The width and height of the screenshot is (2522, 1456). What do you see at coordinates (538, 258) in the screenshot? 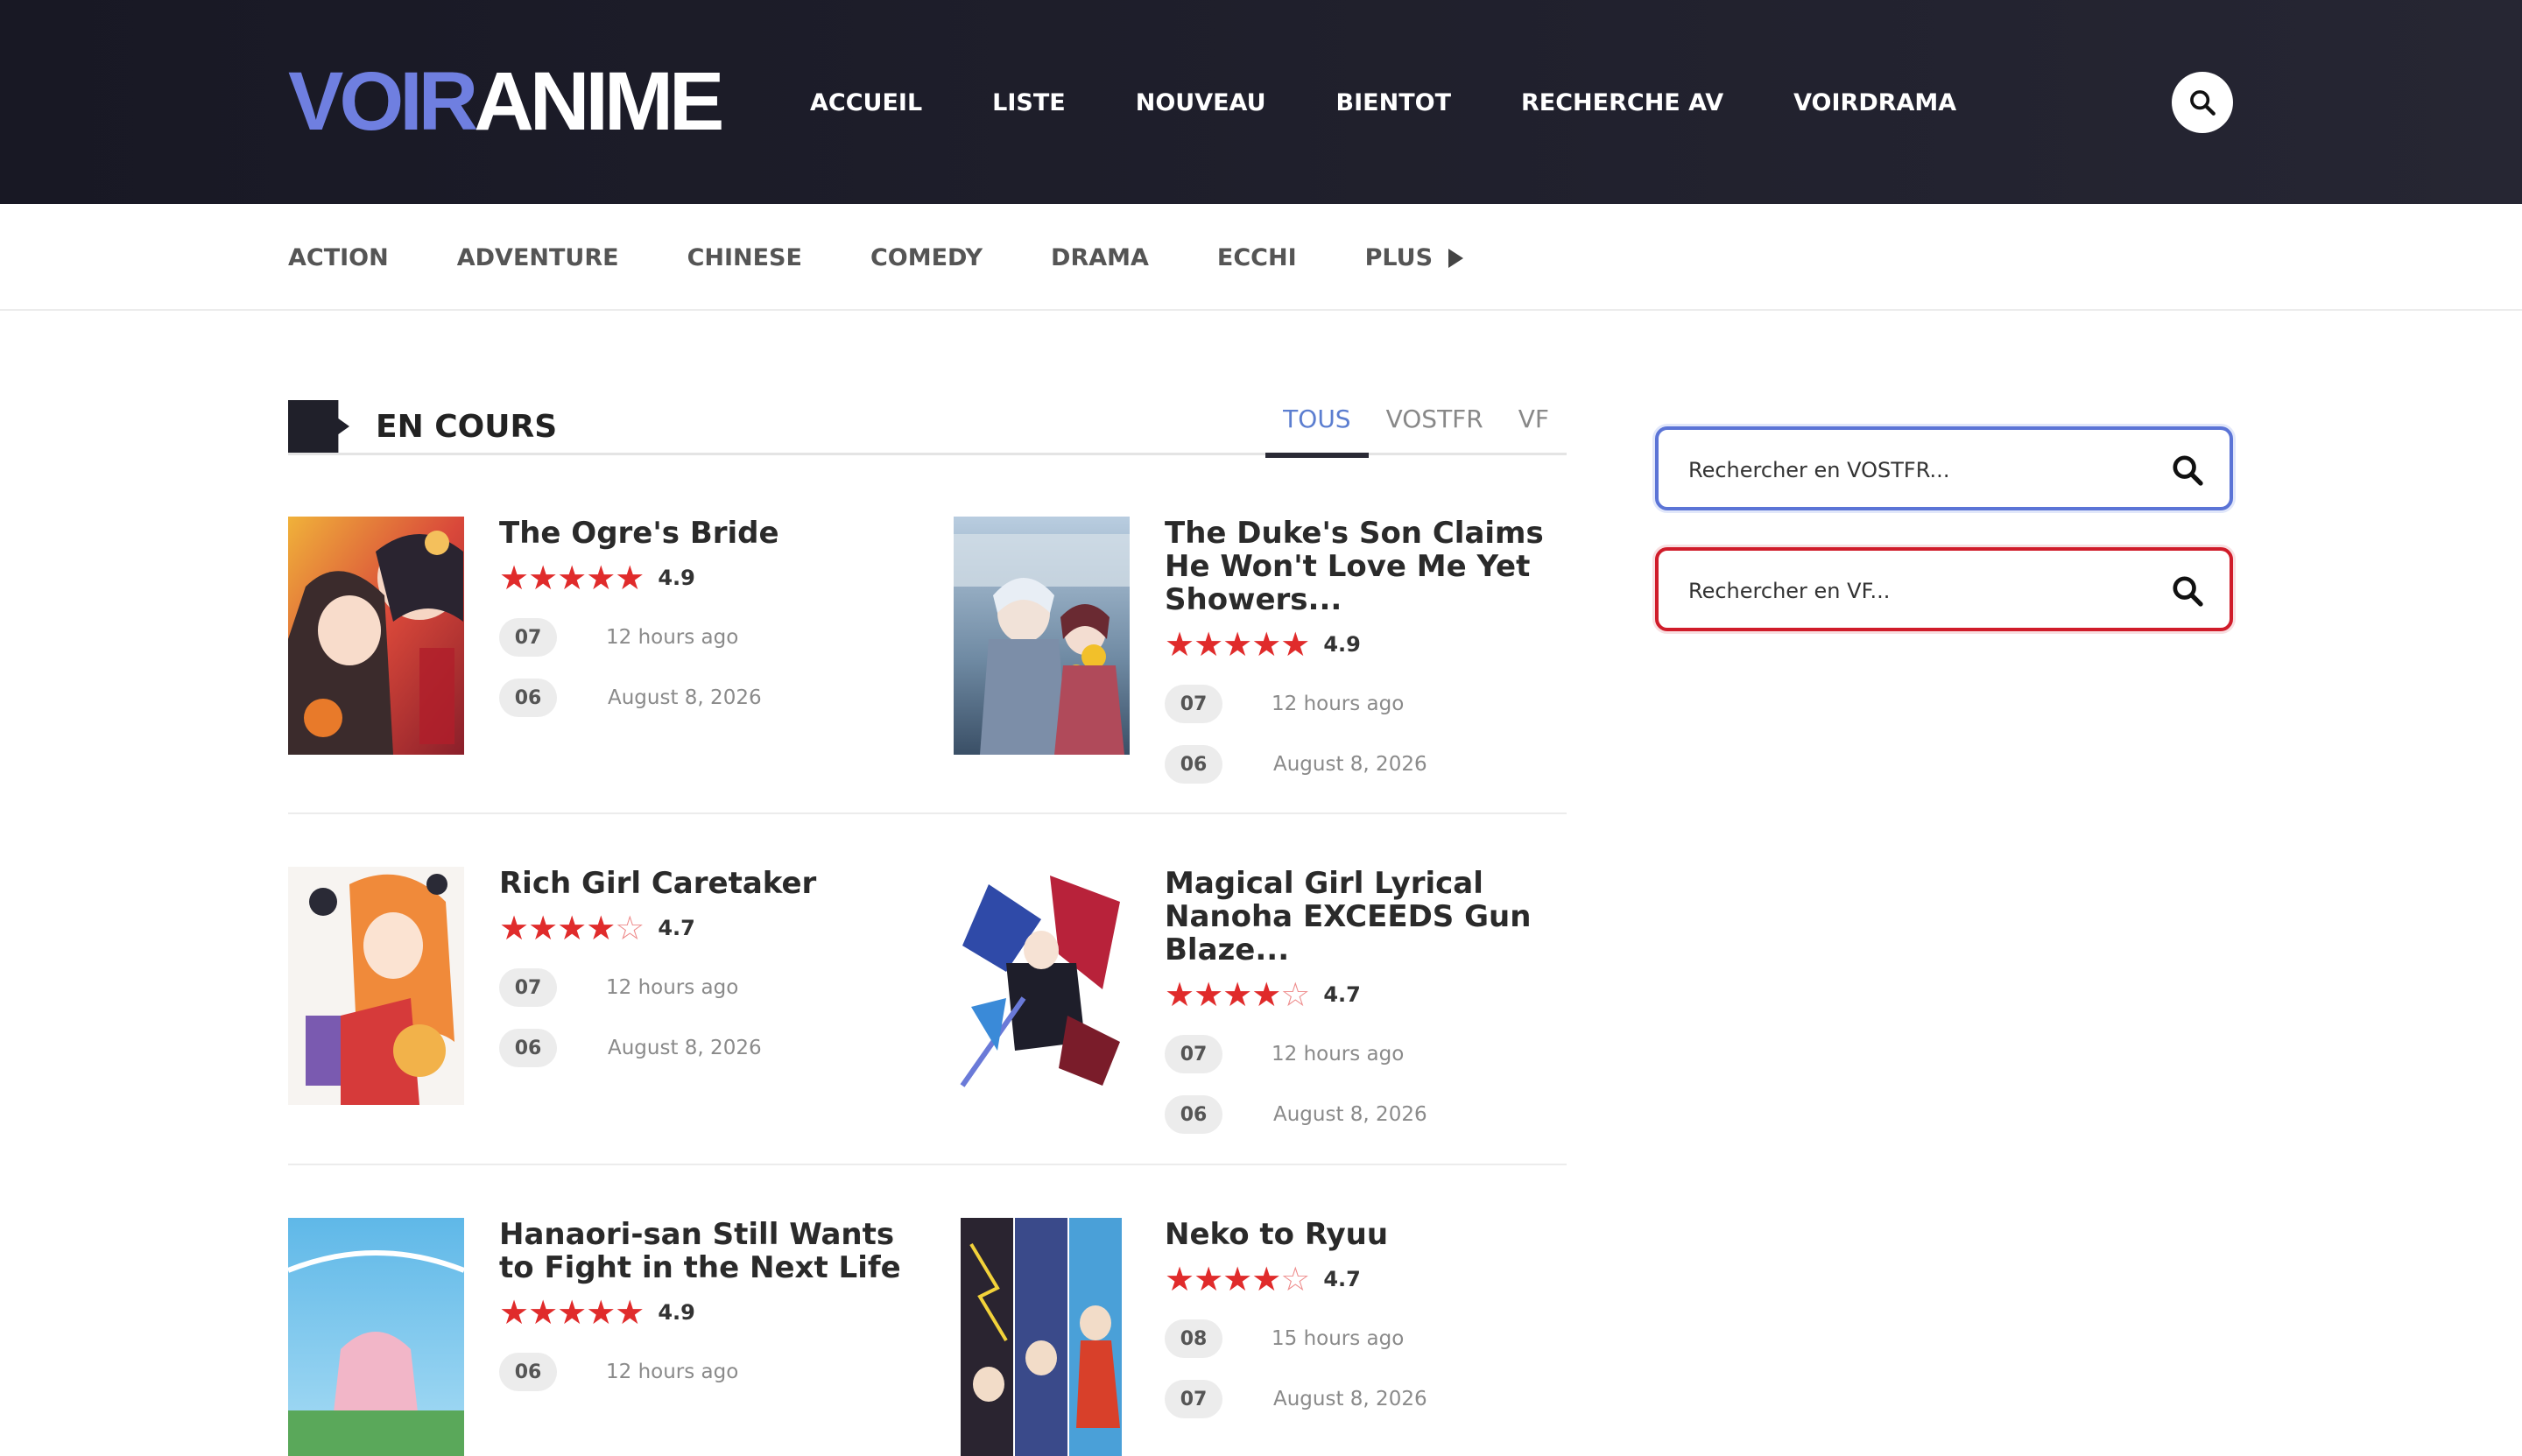
I see `genre-adventure: ADVENTURE` at bounding box center [538, 258].